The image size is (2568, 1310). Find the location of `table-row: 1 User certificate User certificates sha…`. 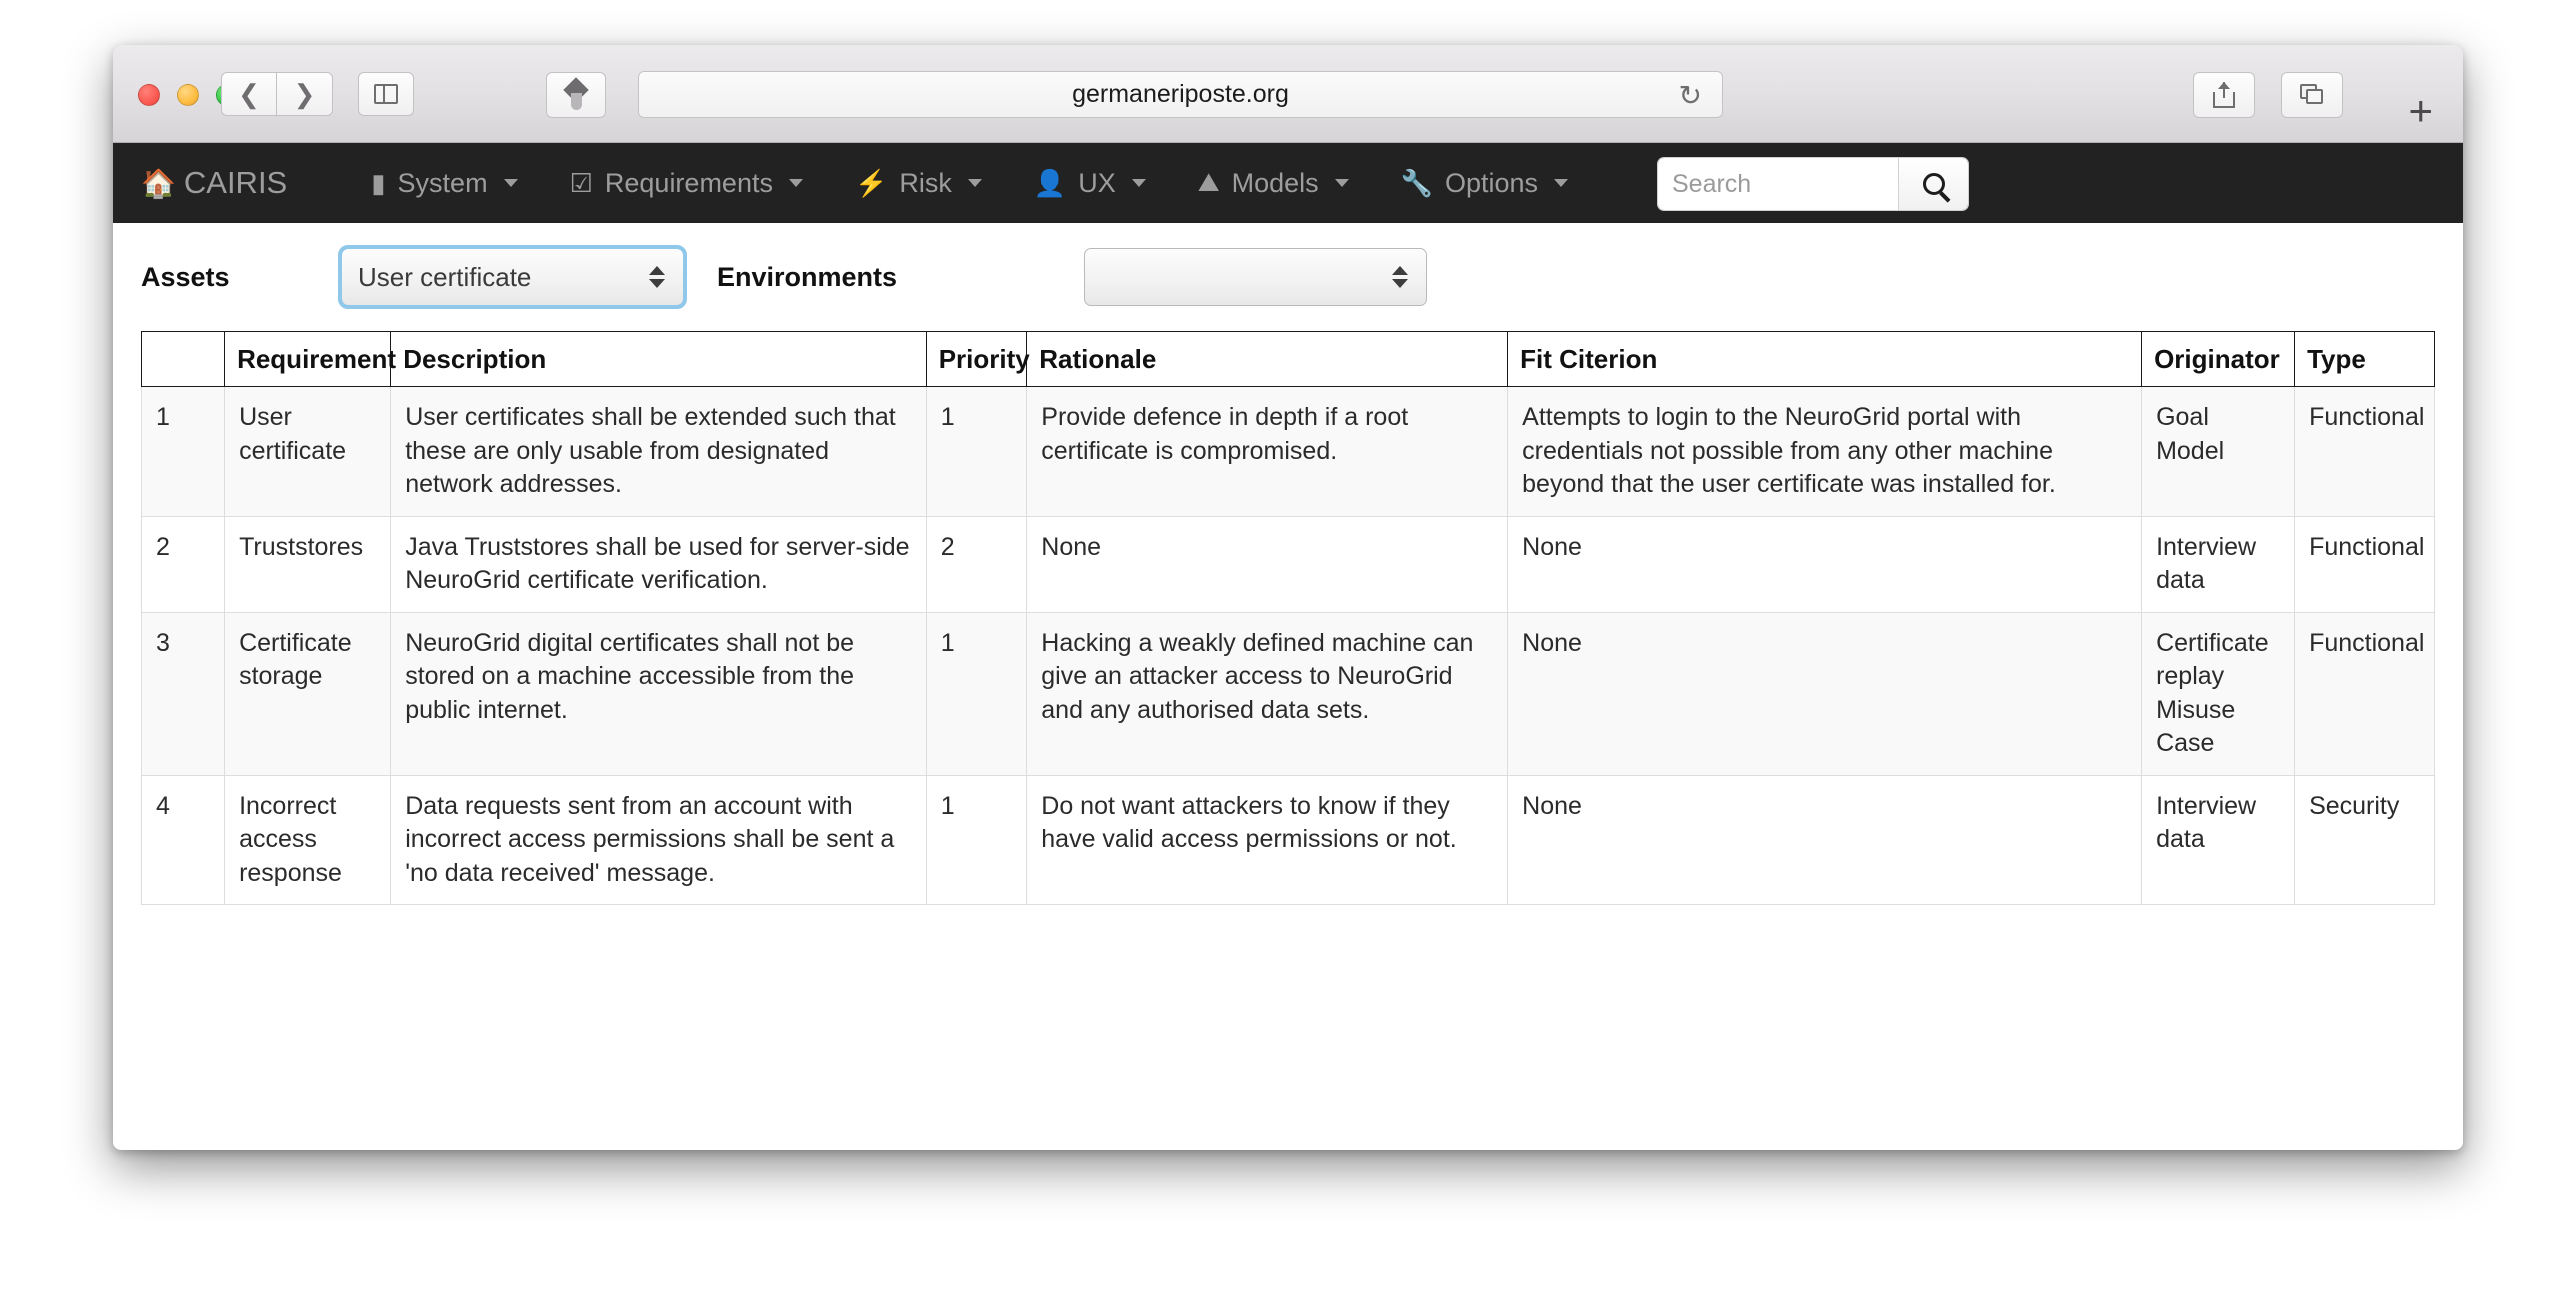

table-row: 1 User certificate User certificates sha… is located at coordinates (1287, 451).